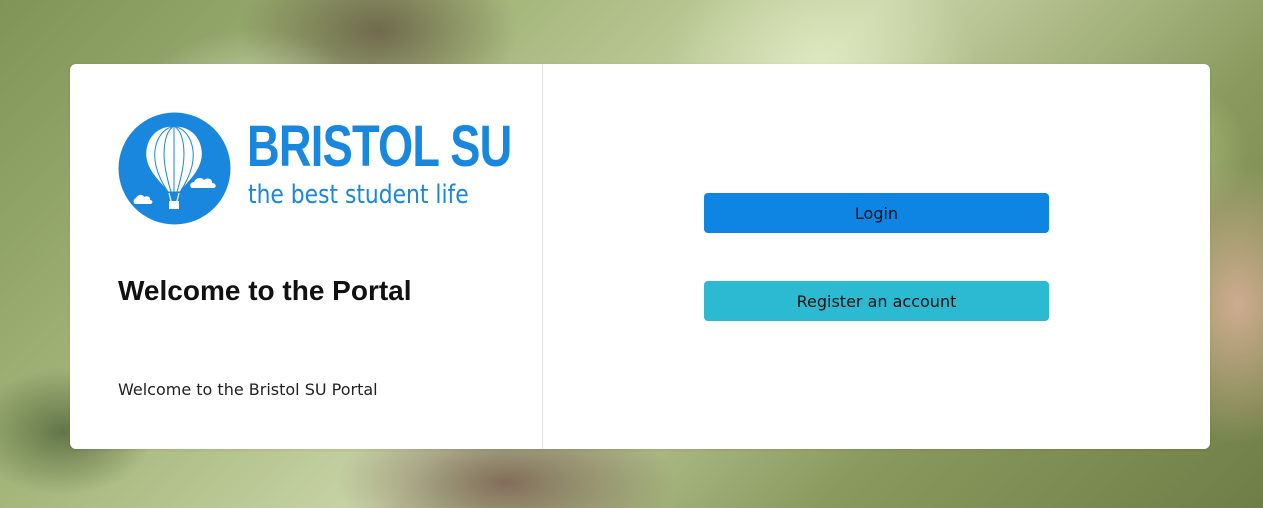 Image resolution: width=1263 pixels, height=508 pixels. Describe the element at coordinates (876, 301) in the screenshot. I see `register-button: Register an account` at that location.